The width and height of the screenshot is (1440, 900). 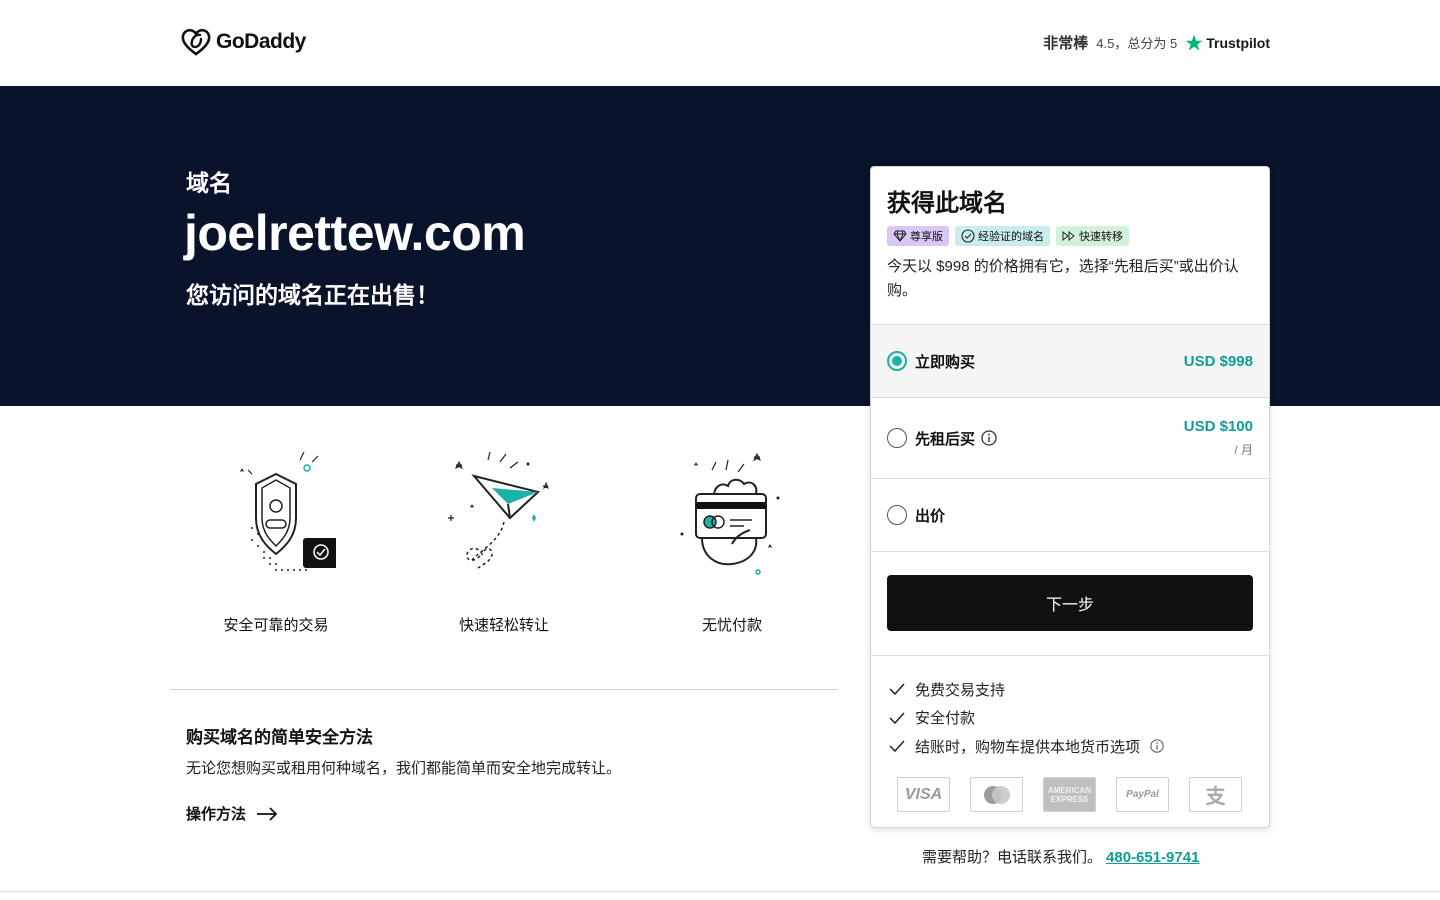 What do you see at coordinates (1243, 450) in the screenshot?
I see `lease-per-month: / 月` at bounding box center [1243, 450].